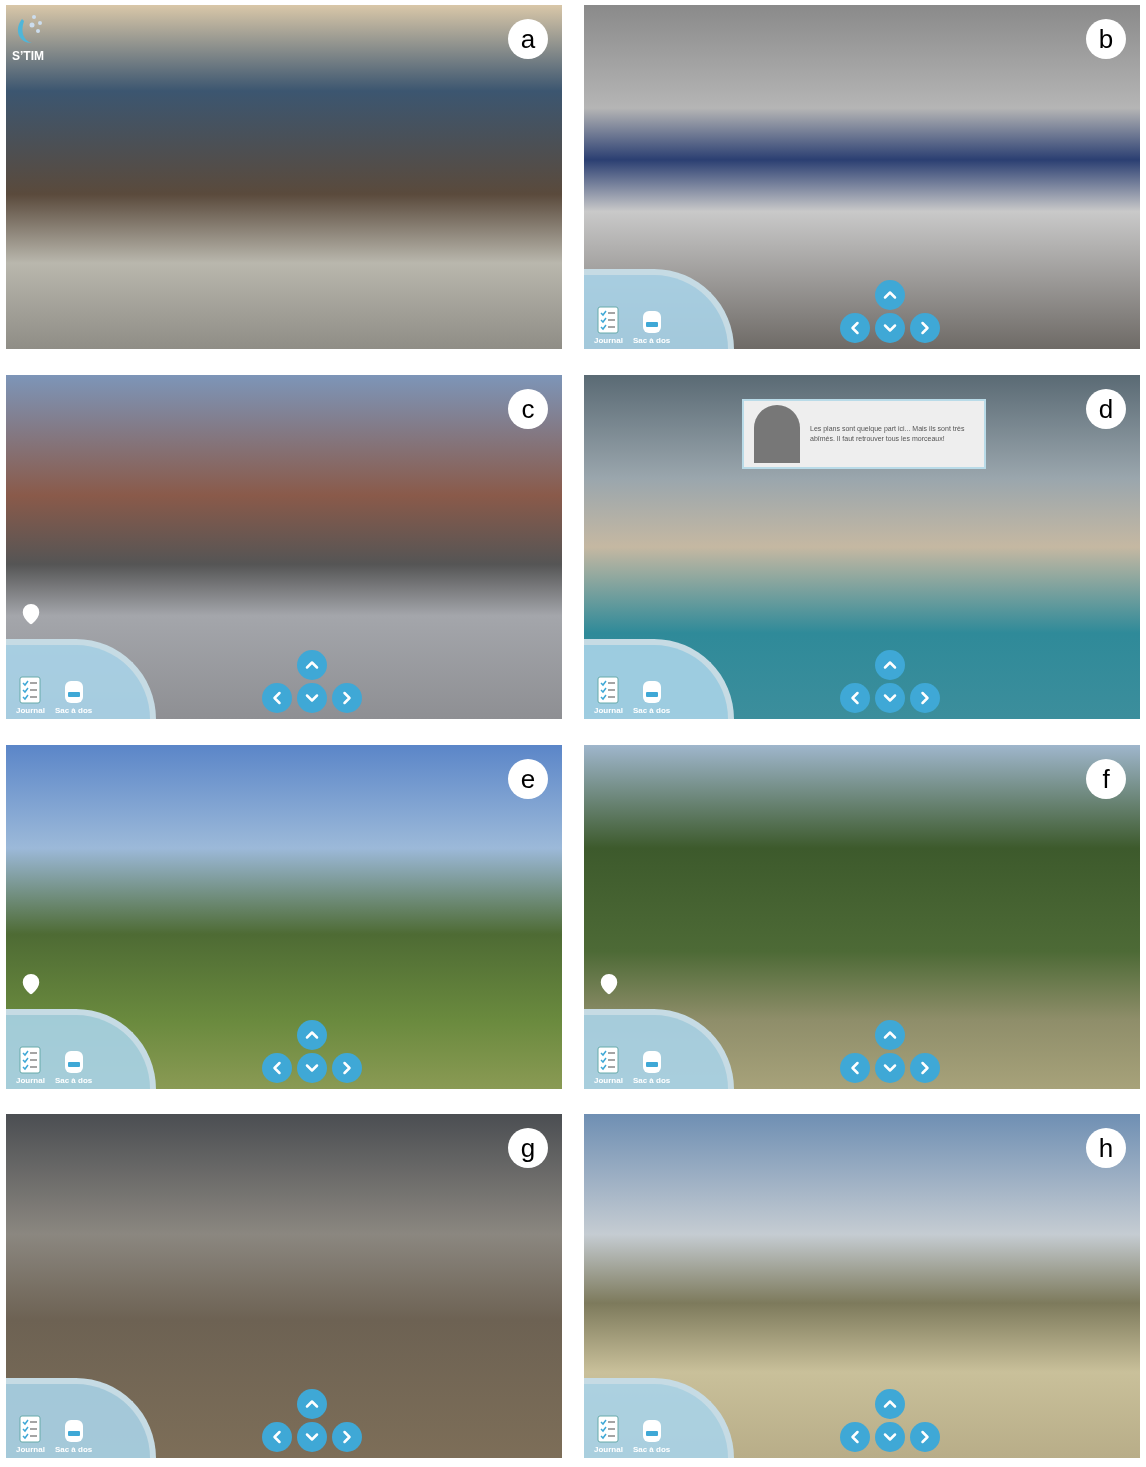 The height and width of the screenshot is (1467, 1146). What do you see at coordinates (528, 408) in the screenshot?
I see `panel-label: c` at bounding box center [528, 408].